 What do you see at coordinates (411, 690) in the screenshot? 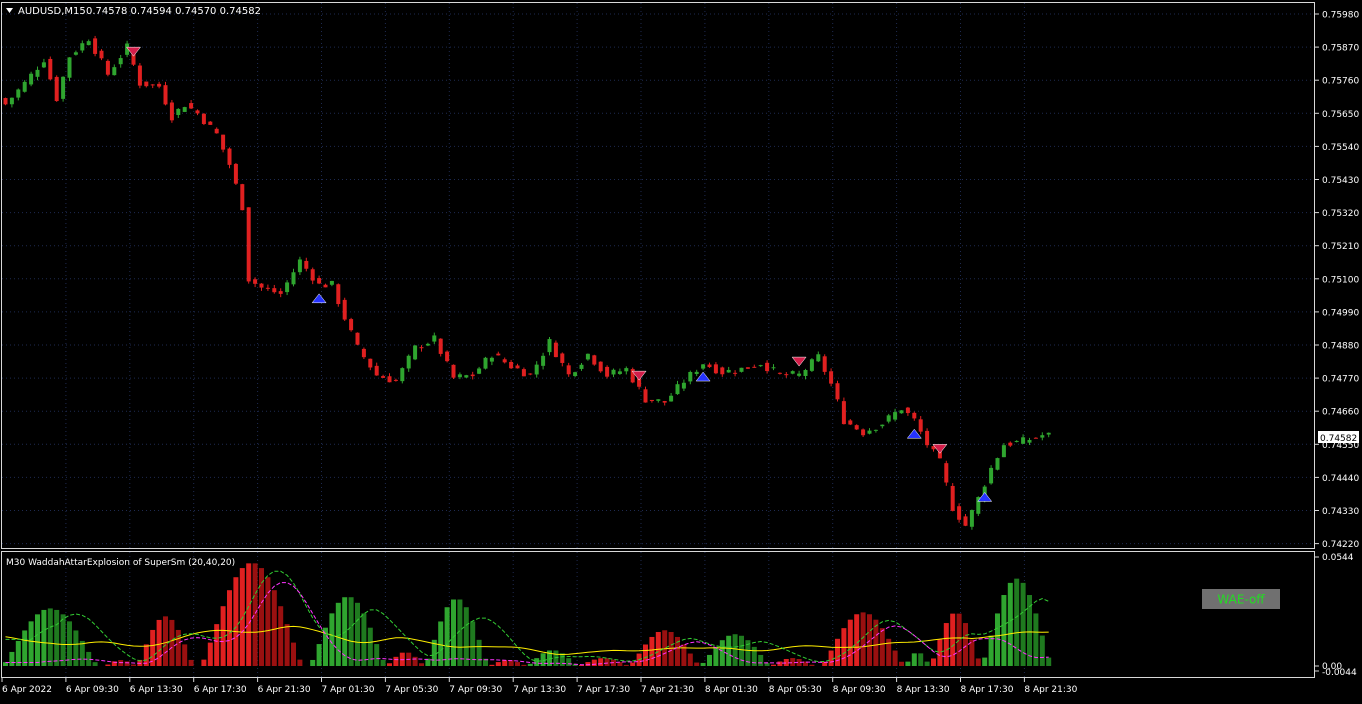
I see `time-label: 7 Apr 05:30` at bounding box center [411, 690].